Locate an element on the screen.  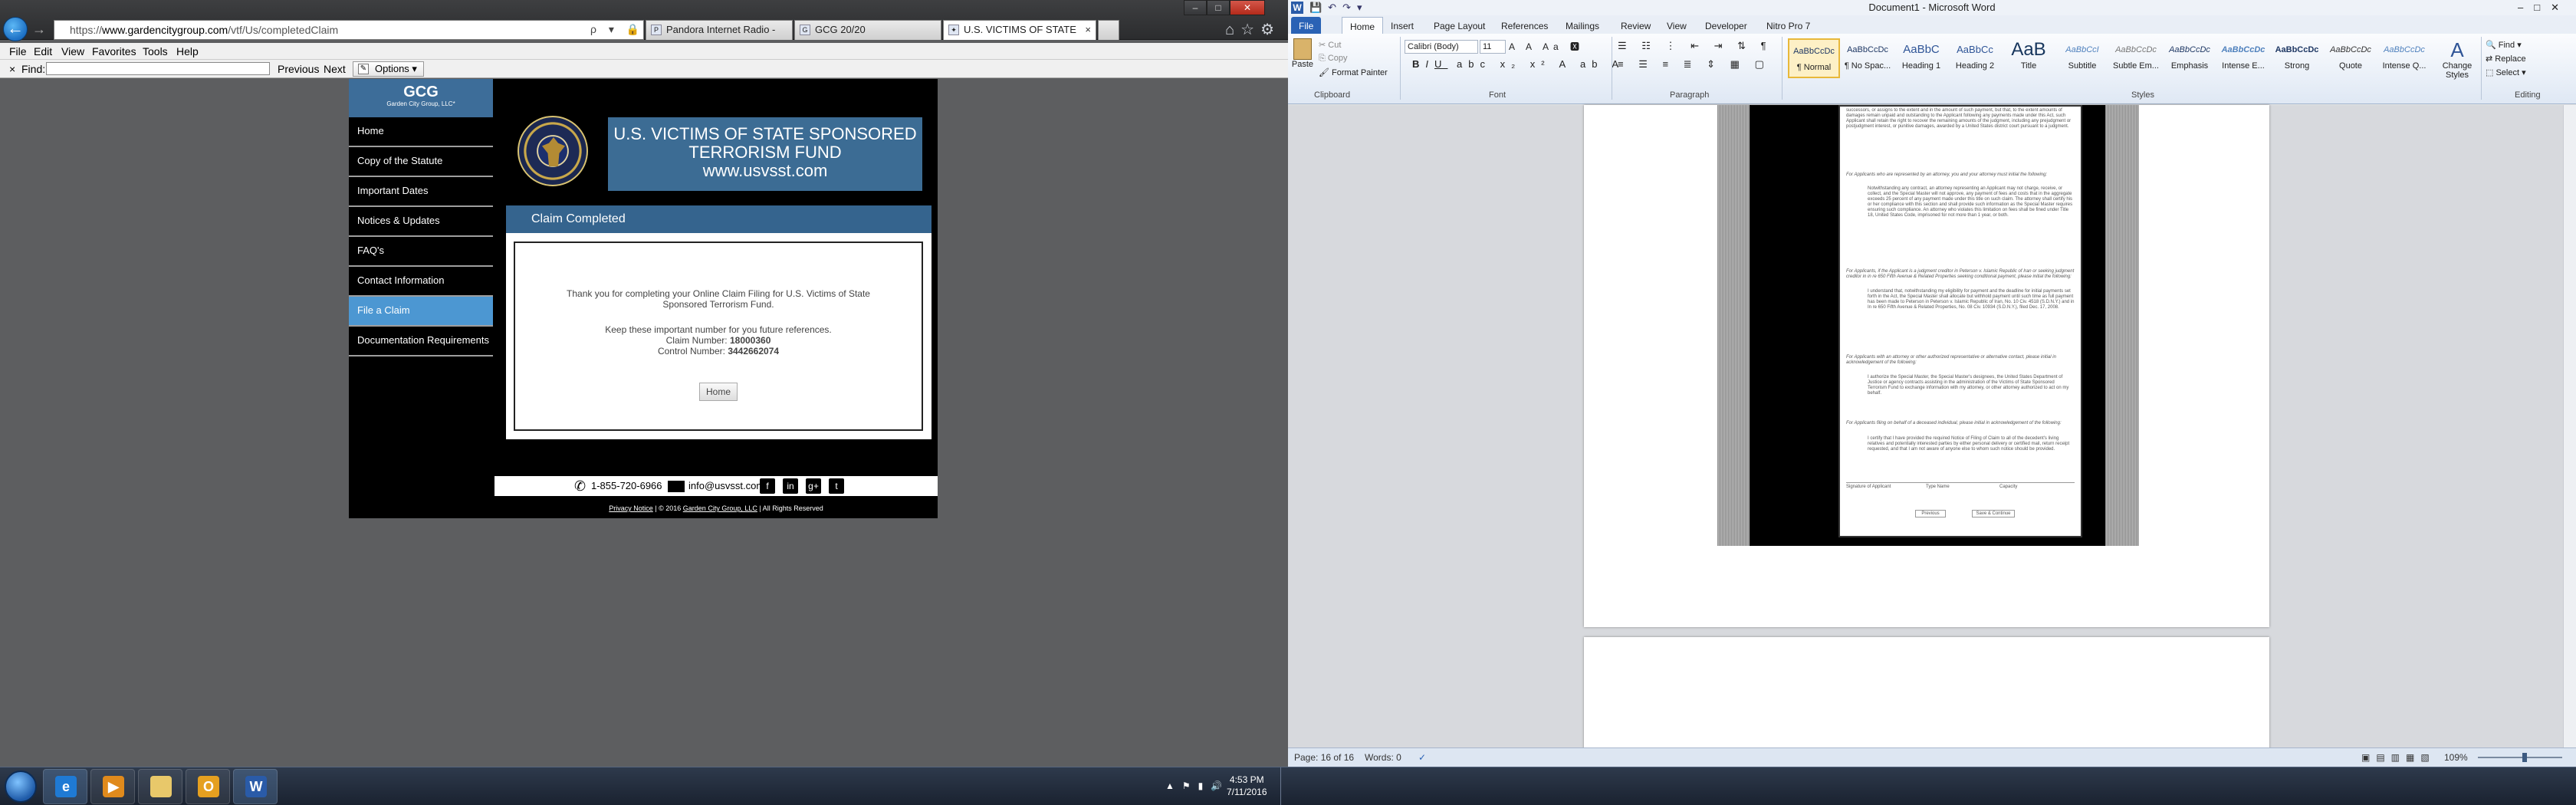
select-button: ⬚ Select ▾ is located at coordinates (2506, 72).